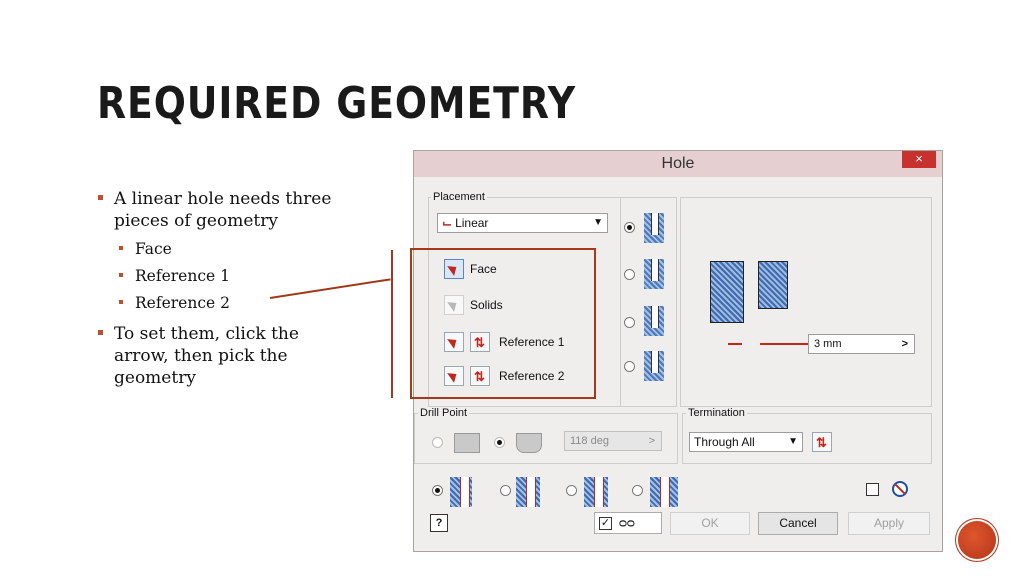 This screenshot has width=1024, height=576. I want to click on termination-select: Through All ▼, so click(746, 442).